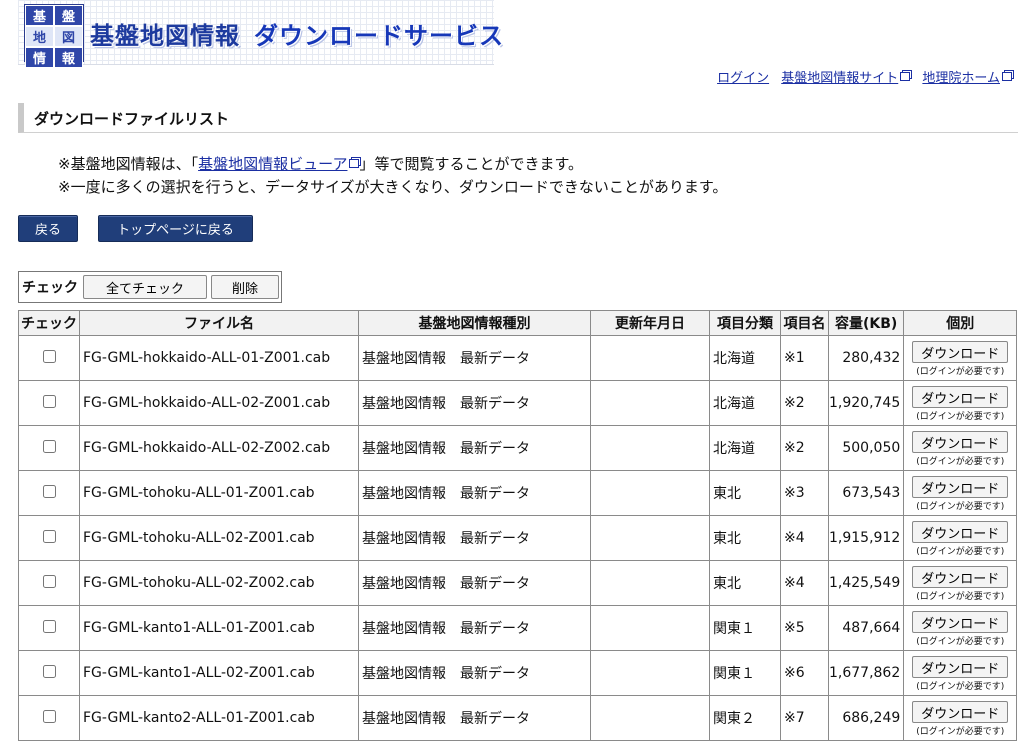 Image resolution: width=1030 pixels, height=741 pixels. I want to click on section-heading: ダウンロードファイルリスト, so click(518, 118).